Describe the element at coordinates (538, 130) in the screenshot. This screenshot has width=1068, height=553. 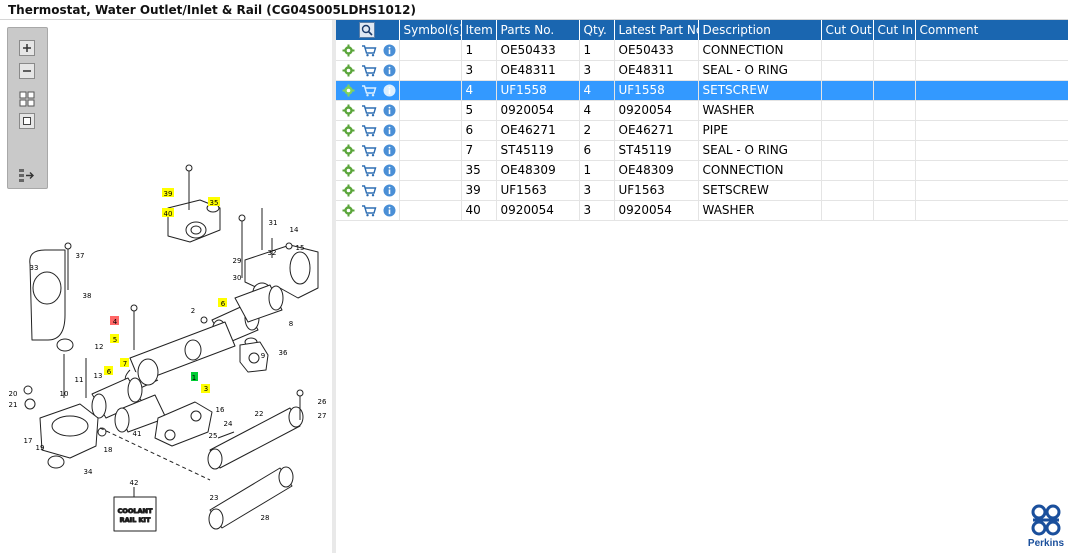
I see `cell-part-no: OE46271` at that location.